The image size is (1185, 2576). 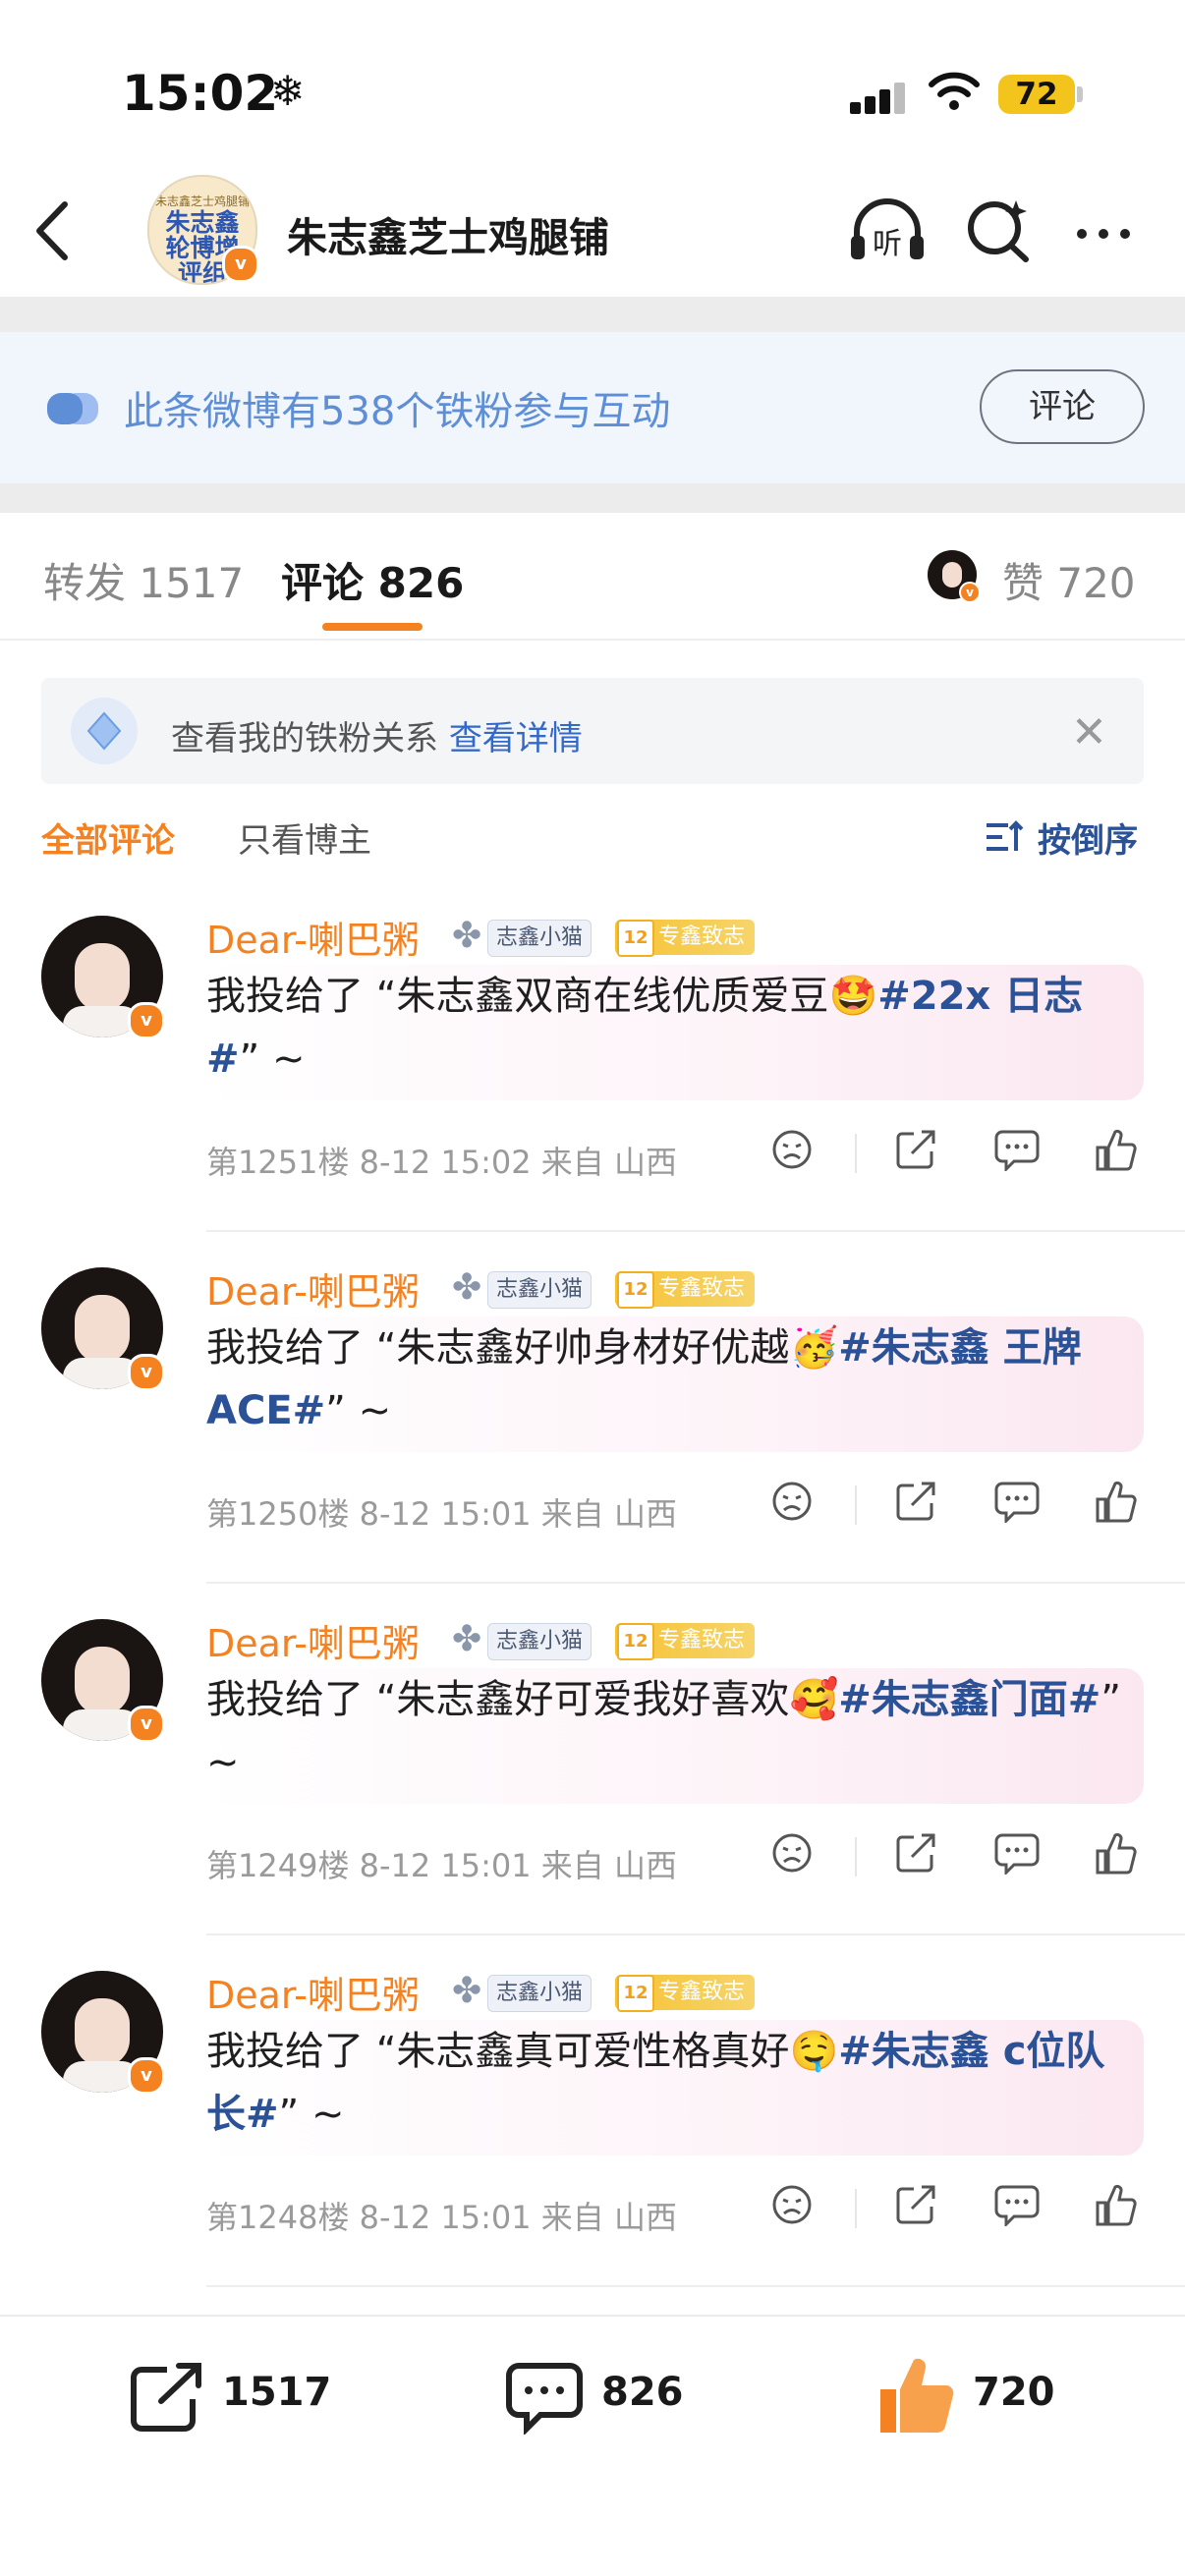 I want to click on comment-meta: 第1248楼 8-12 15:01 来自 山西, so click(x=442, y=2217).